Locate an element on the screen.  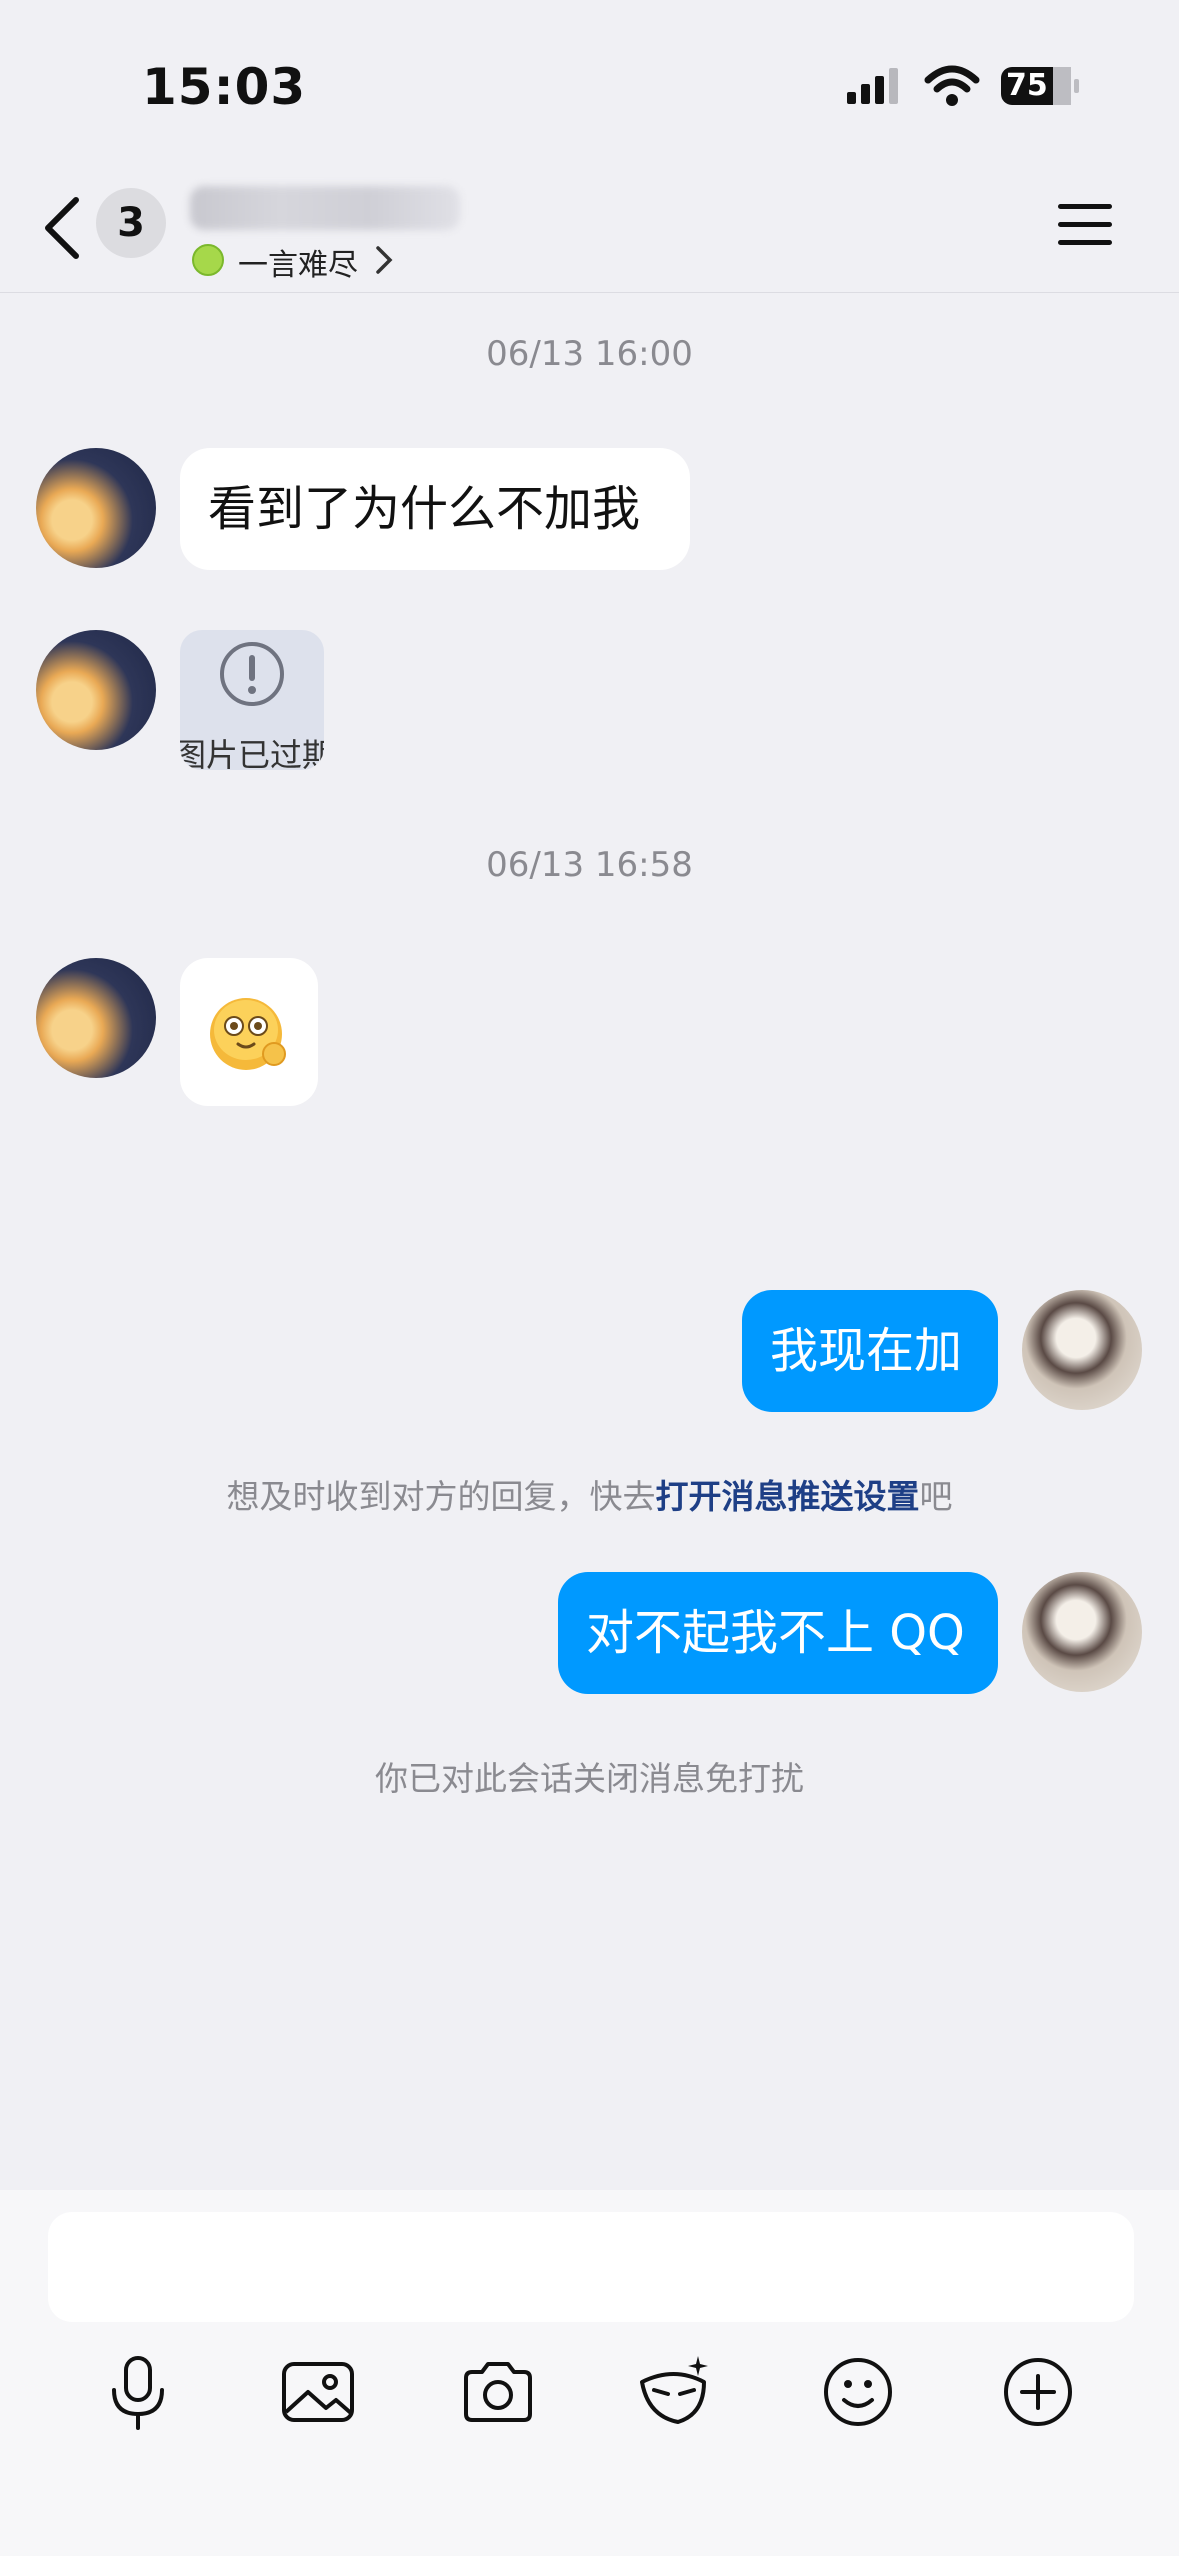
push-notice-suffix: 吧 is located at coordinates (936, 1496).